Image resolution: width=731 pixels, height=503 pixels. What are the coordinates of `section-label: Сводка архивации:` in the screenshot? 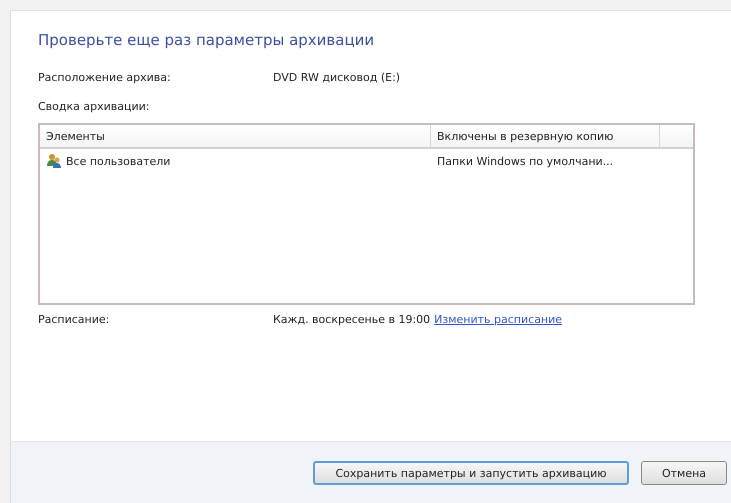 It's located at (94, 106).